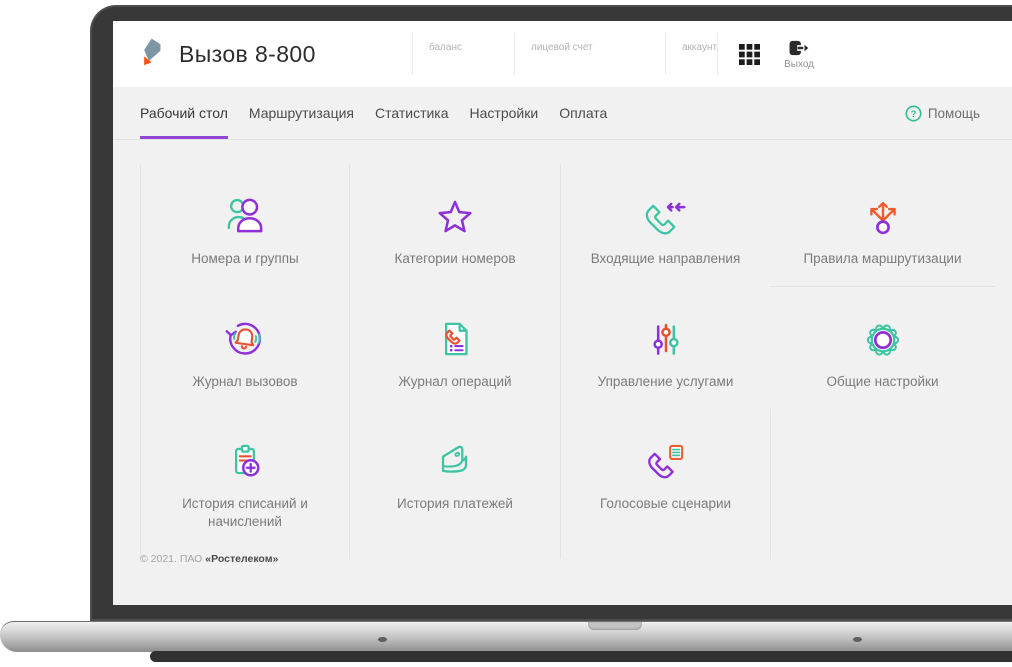 This screenshot has width=1012, height=667. What do you see at coordinates (463, 54) in the screenshot?
I see `header-field: баланс` at bounding box center [463, 54].